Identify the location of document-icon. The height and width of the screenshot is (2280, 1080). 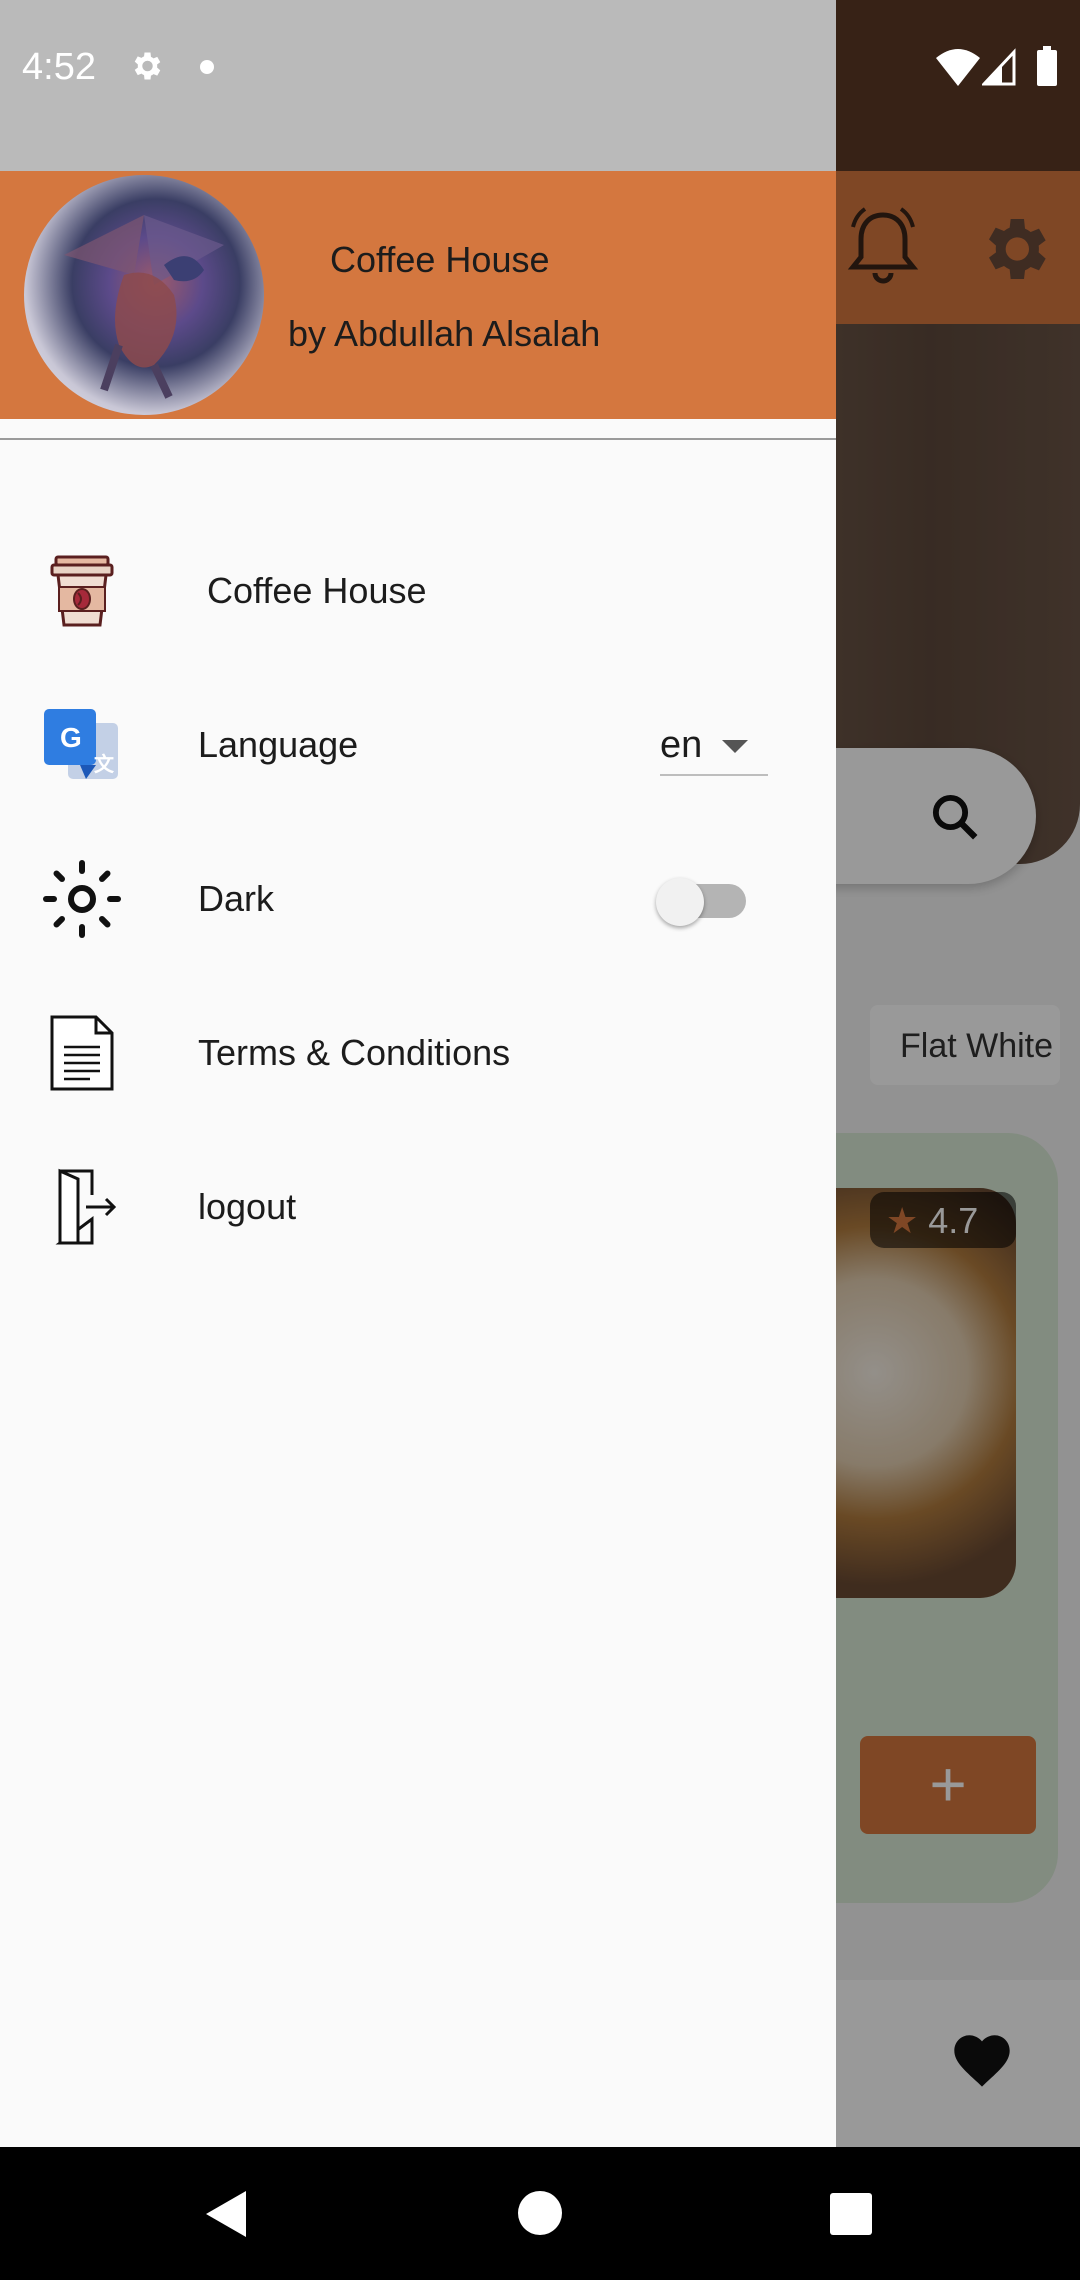
(82, 1053).